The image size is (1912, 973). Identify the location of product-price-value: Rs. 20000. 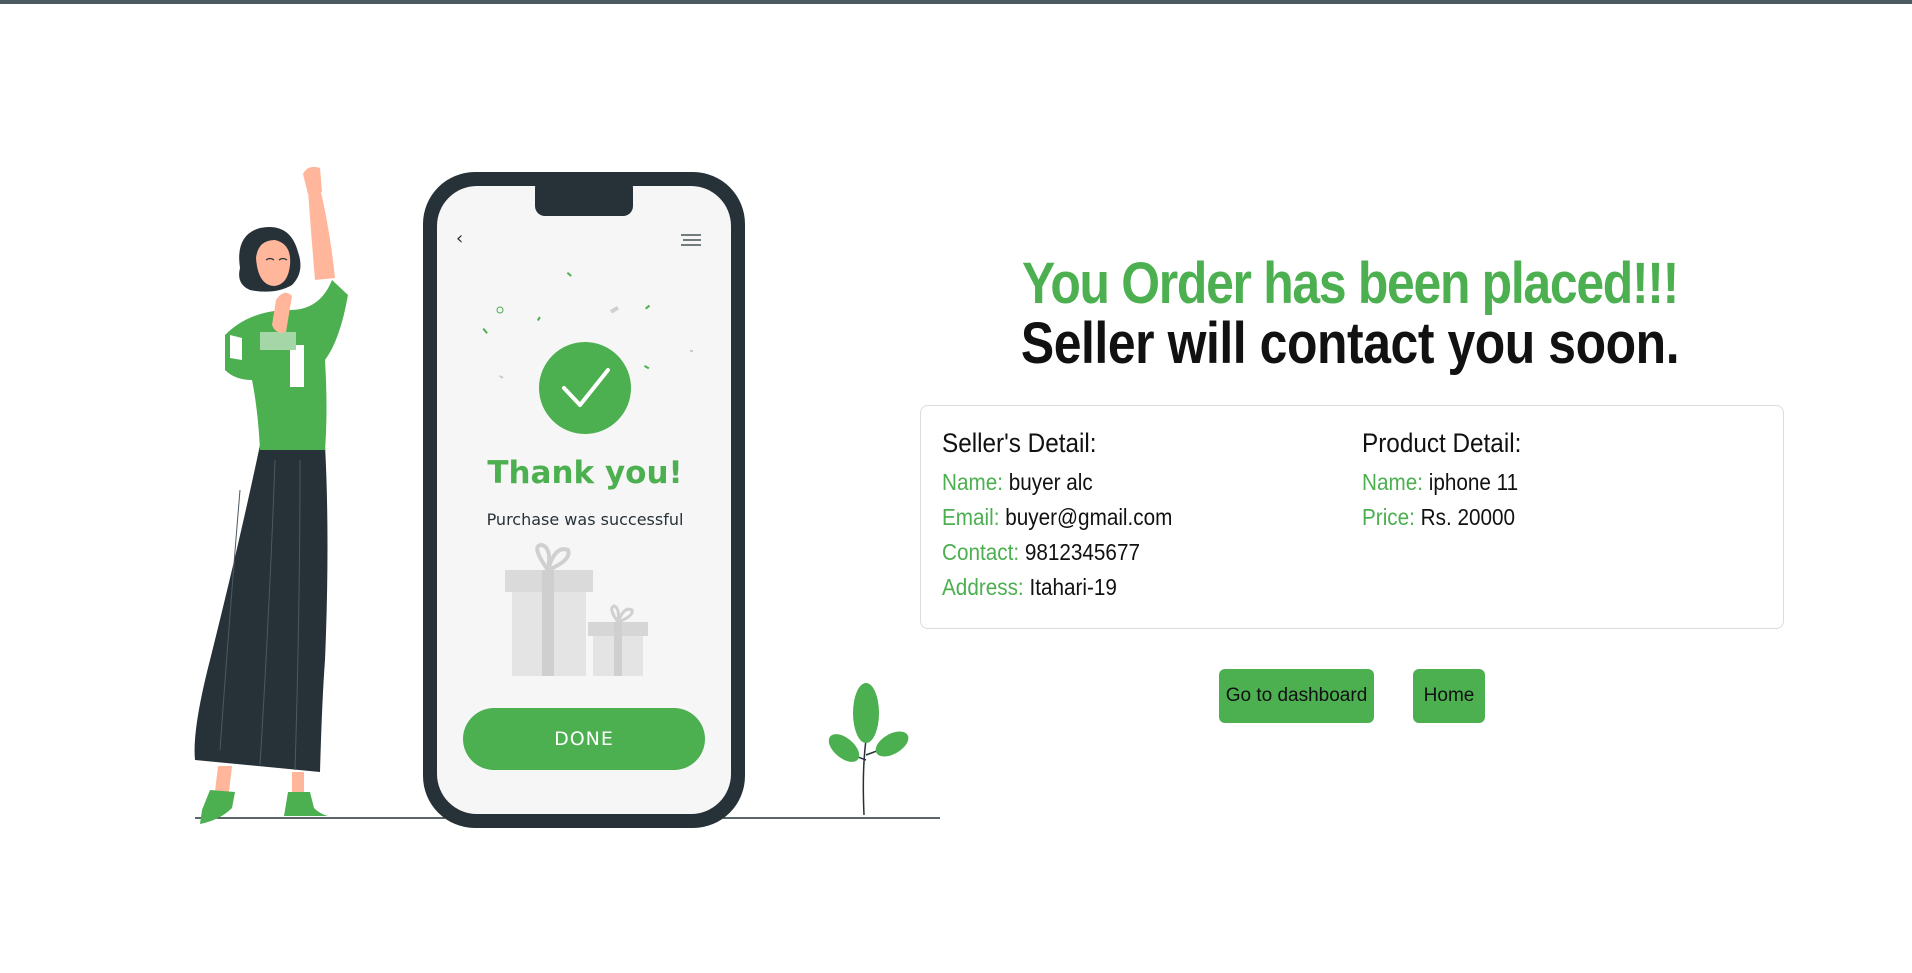
(1468, 517).